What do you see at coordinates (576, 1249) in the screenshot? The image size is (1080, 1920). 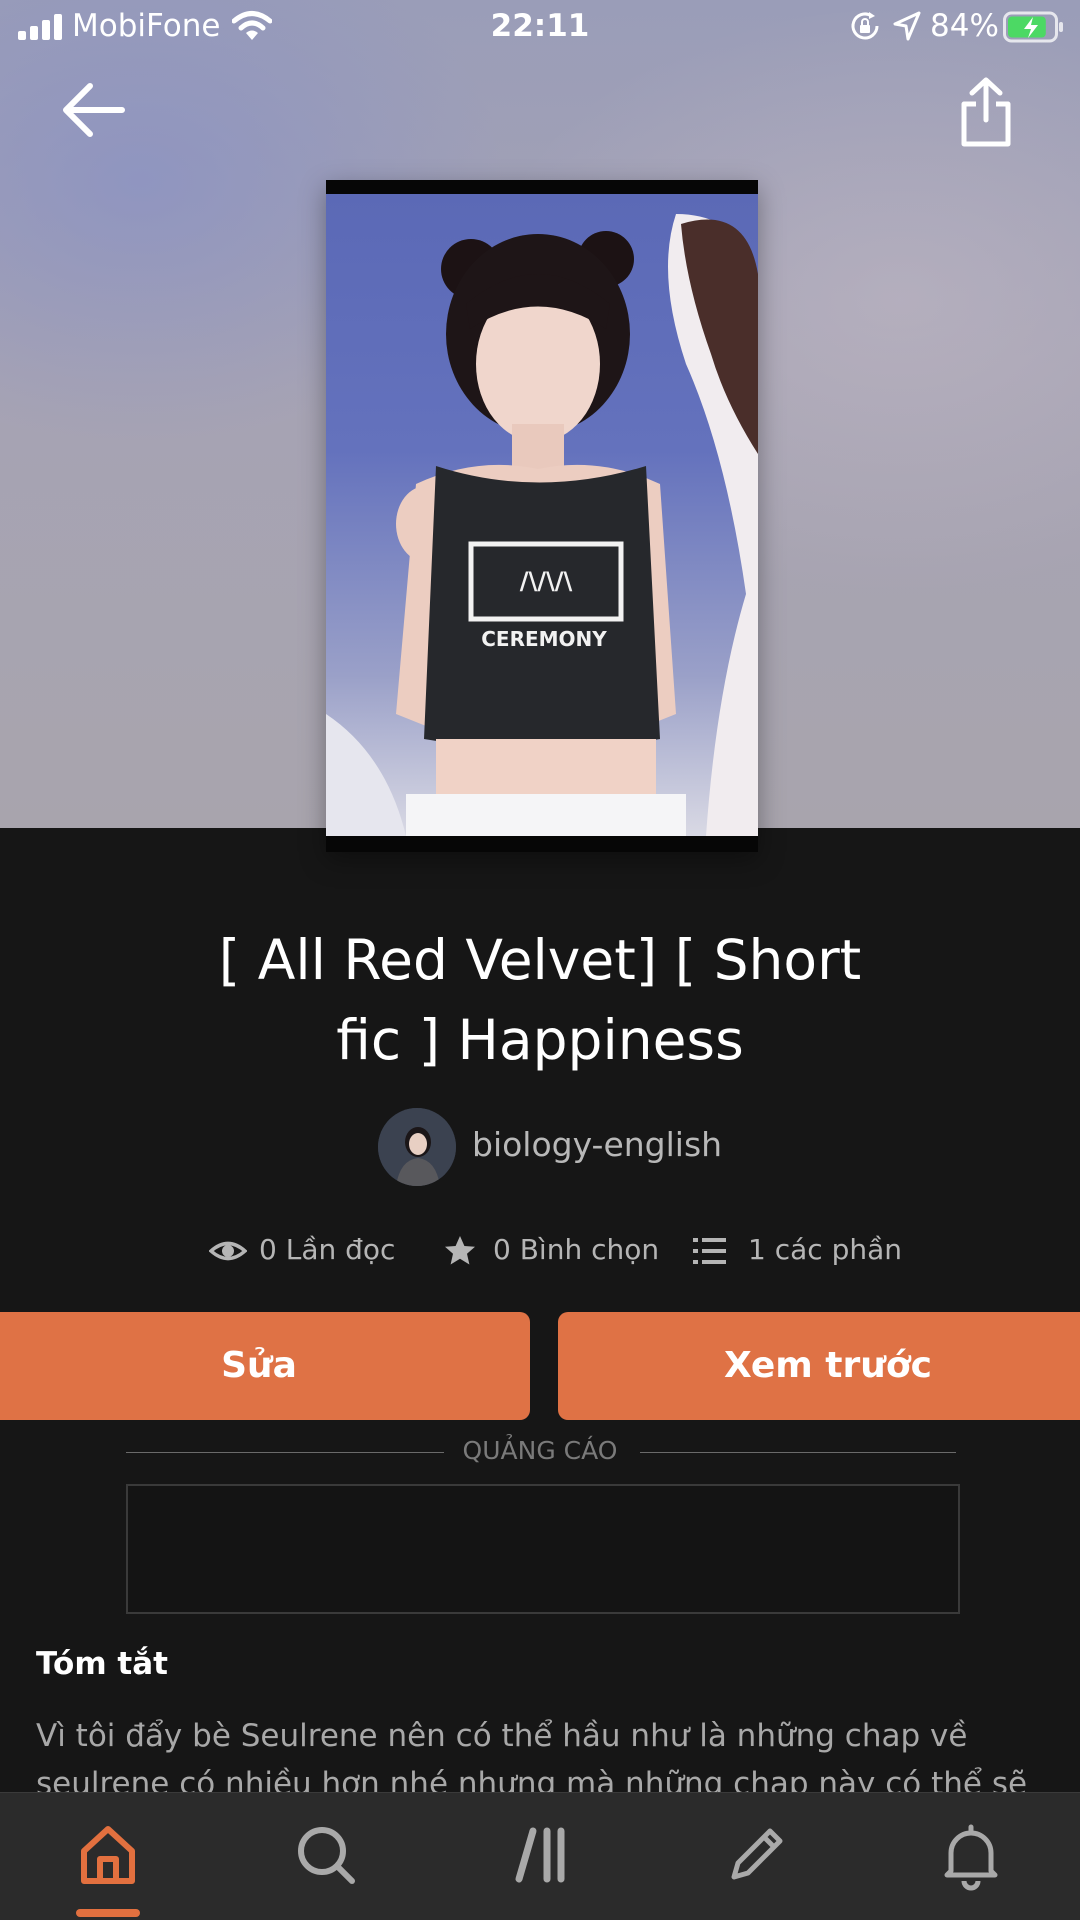 I see `votes-count: 0 Bình chọn` at bounding box center [576, 1249].